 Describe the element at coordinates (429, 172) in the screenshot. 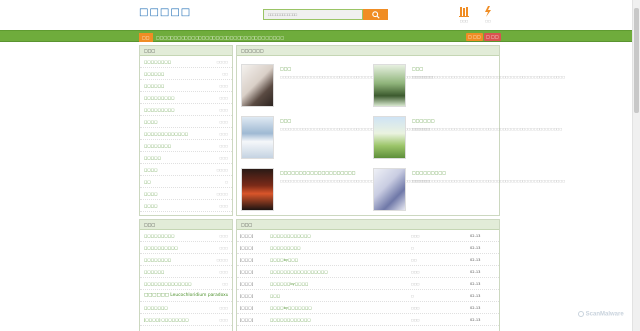

I see `book-title: □□□□□□□□□` at that location.